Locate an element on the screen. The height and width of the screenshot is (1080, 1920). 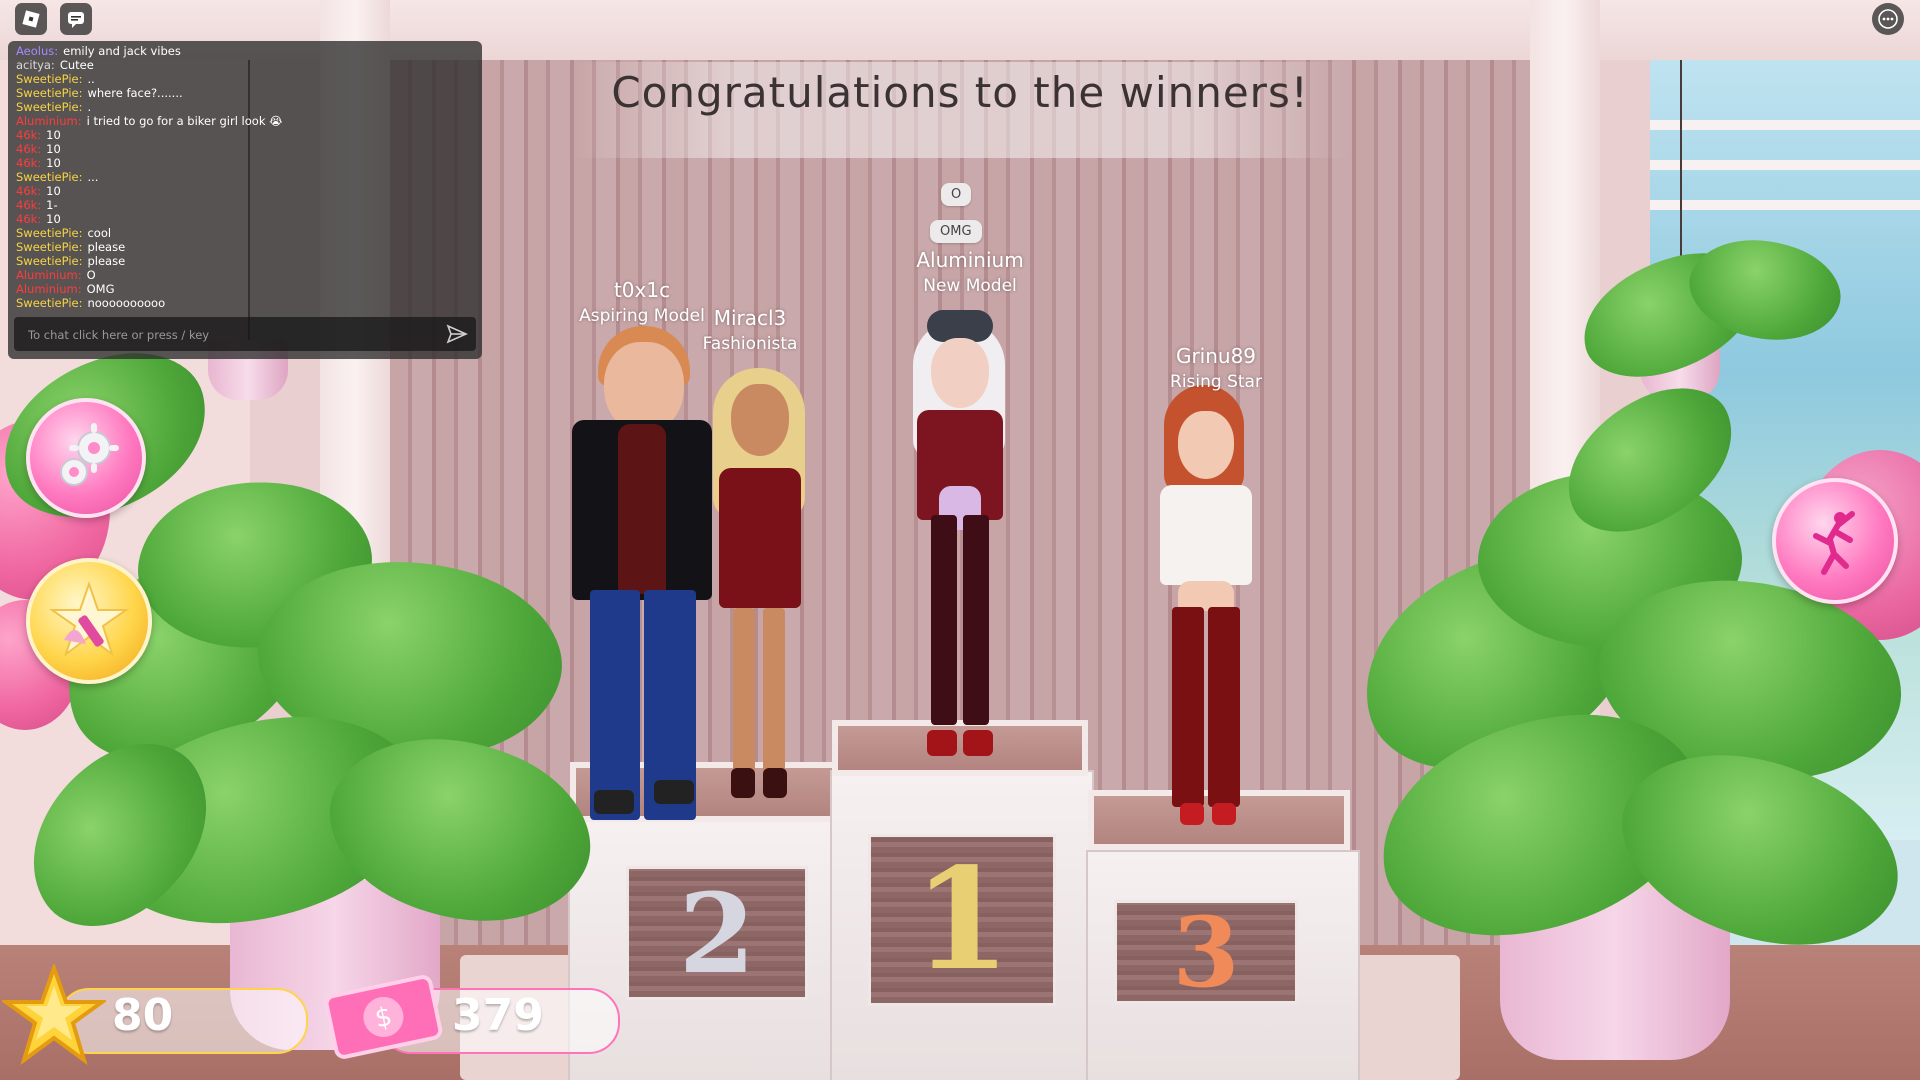
winner-name-aluminium: Aluminium is located at coordinates (970, 260).